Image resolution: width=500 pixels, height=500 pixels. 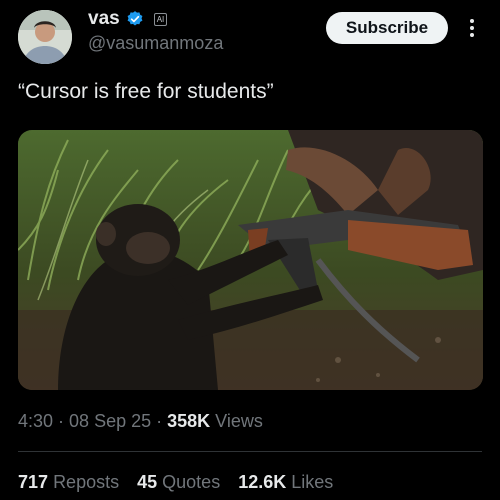 I want to click on likes-stat: 12.6K Likes, so click(x=285, y=482).